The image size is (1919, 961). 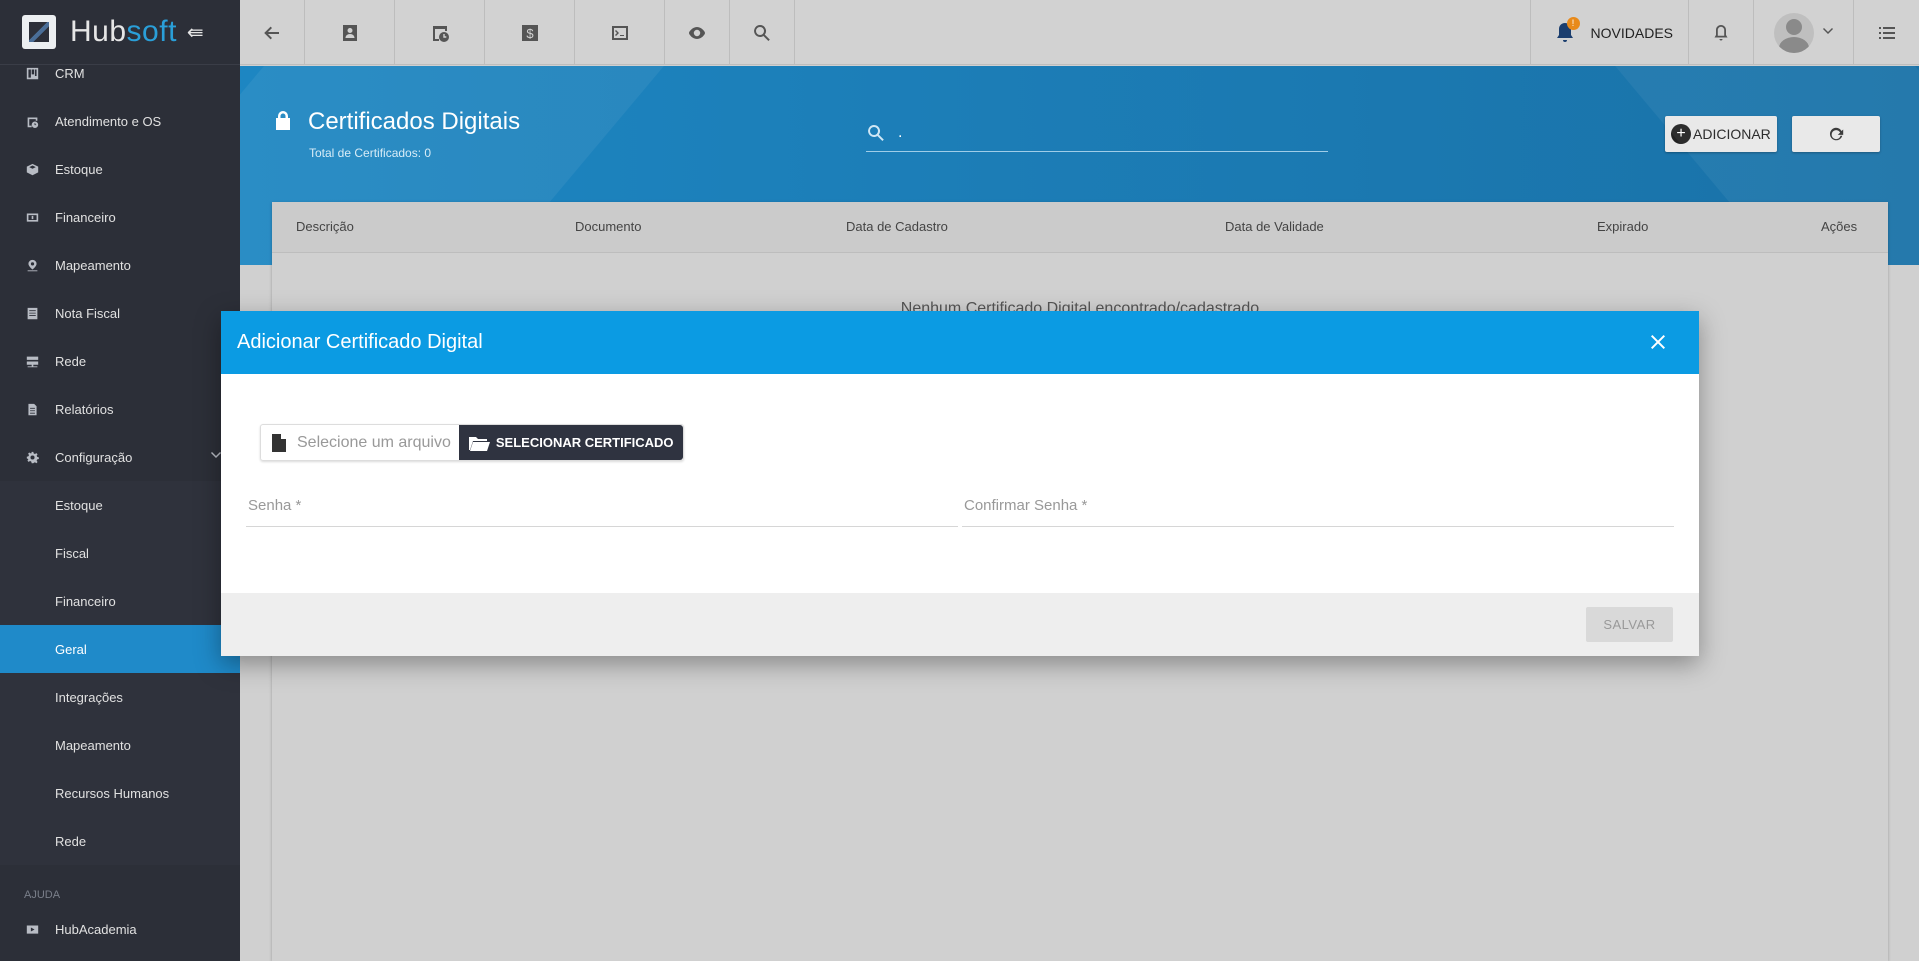 What do you see at coordinates (960, 624) in the screenshot?
I see `dialog-footer: SALVAR` at bounding box center [960, 624].